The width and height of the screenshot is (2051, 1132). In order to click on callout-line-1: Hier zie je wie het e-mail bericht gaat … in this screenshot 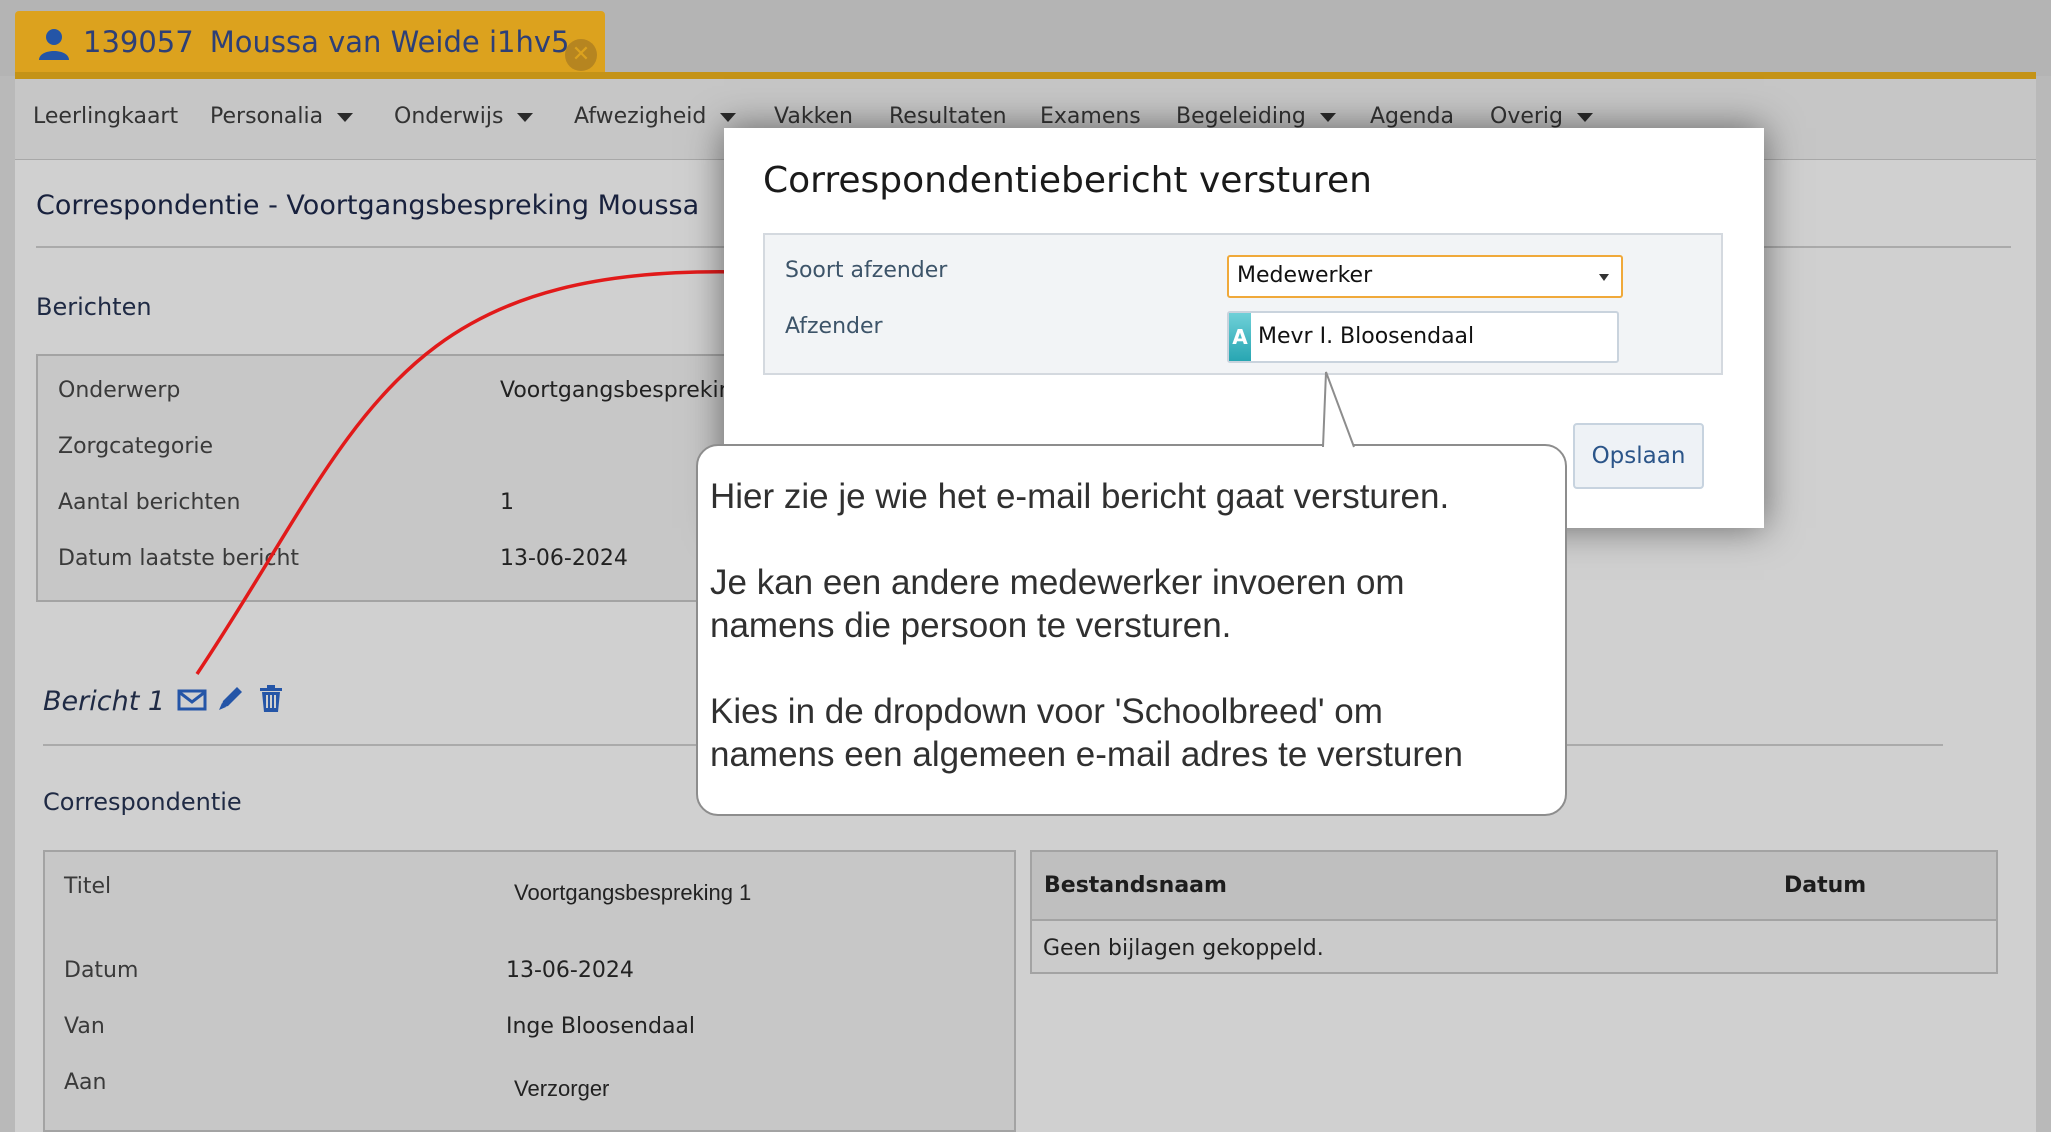, I will do `click(1080, 496)`.